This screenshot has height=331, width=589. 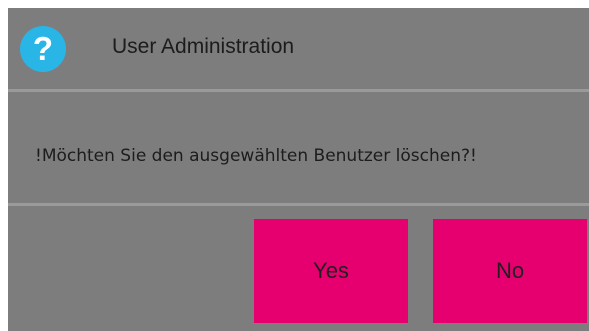 What do you see at coordinates (298, 204) in the screenshot?
I see `button-divider` at bounding box center [298, 204].